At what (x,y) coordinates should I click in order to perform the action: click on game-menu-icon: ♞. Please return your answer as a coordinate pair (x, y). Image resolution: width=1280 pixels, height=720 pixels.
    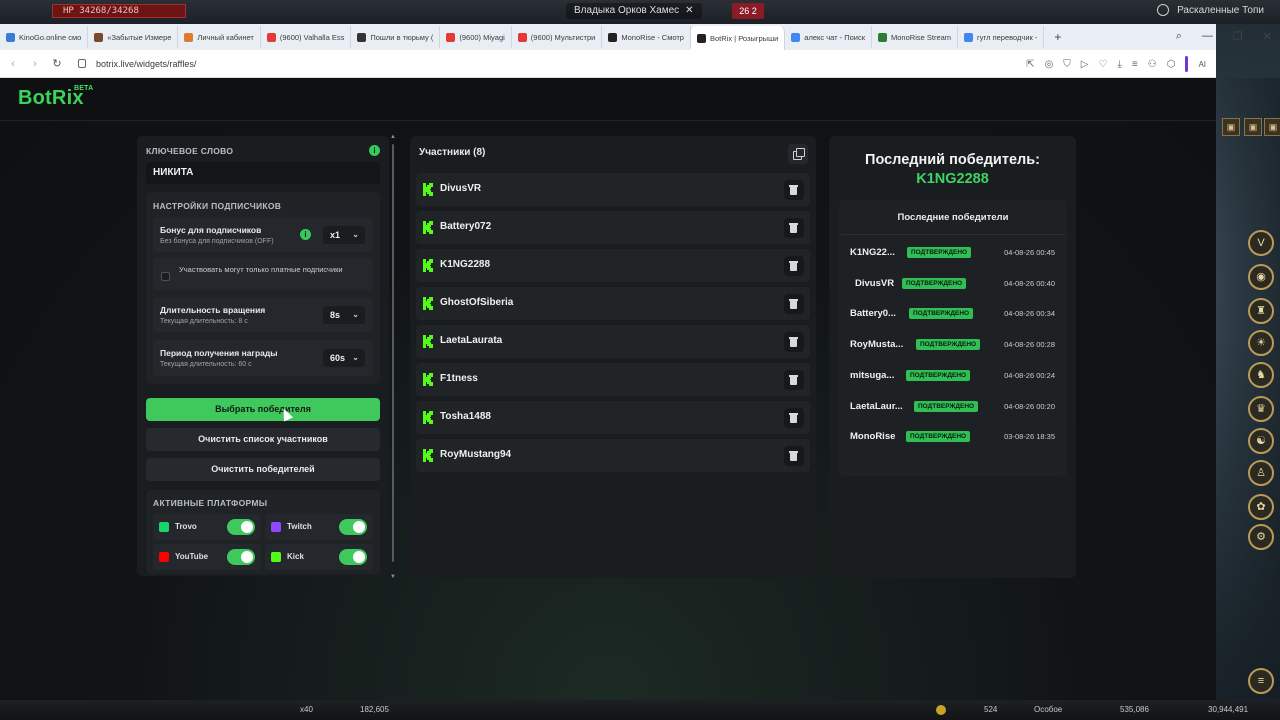
    Looking at the image, I should click on (1261, 375).